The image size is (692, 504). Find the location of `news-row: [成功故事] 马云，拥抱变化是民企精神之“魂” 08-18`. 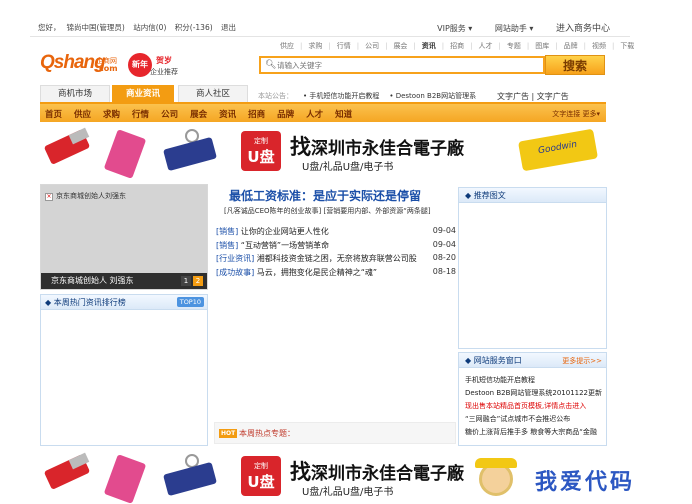

news-row: [成功故事] 马云，拥抱变化是民企精神之“魂” 08-18 is located at coordinates (336, 274).